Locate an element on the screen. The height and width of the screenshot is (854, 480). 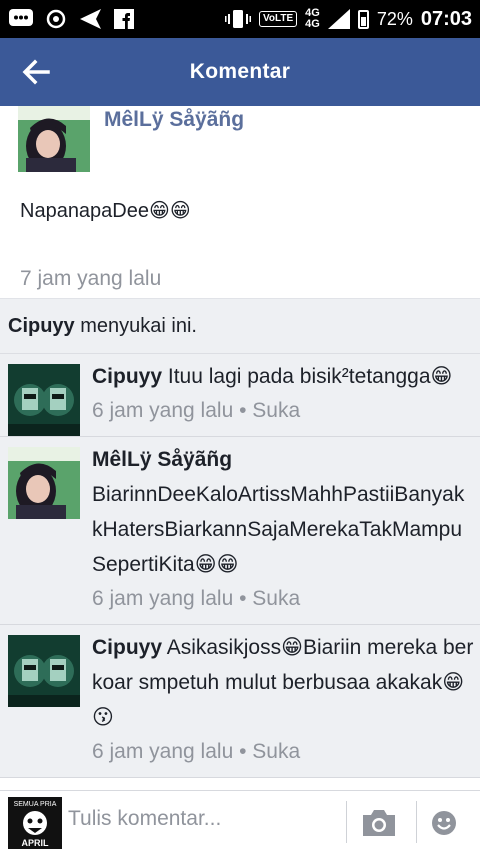
likes-suffix: menyukai ini. is located at coordinates (135, 325).